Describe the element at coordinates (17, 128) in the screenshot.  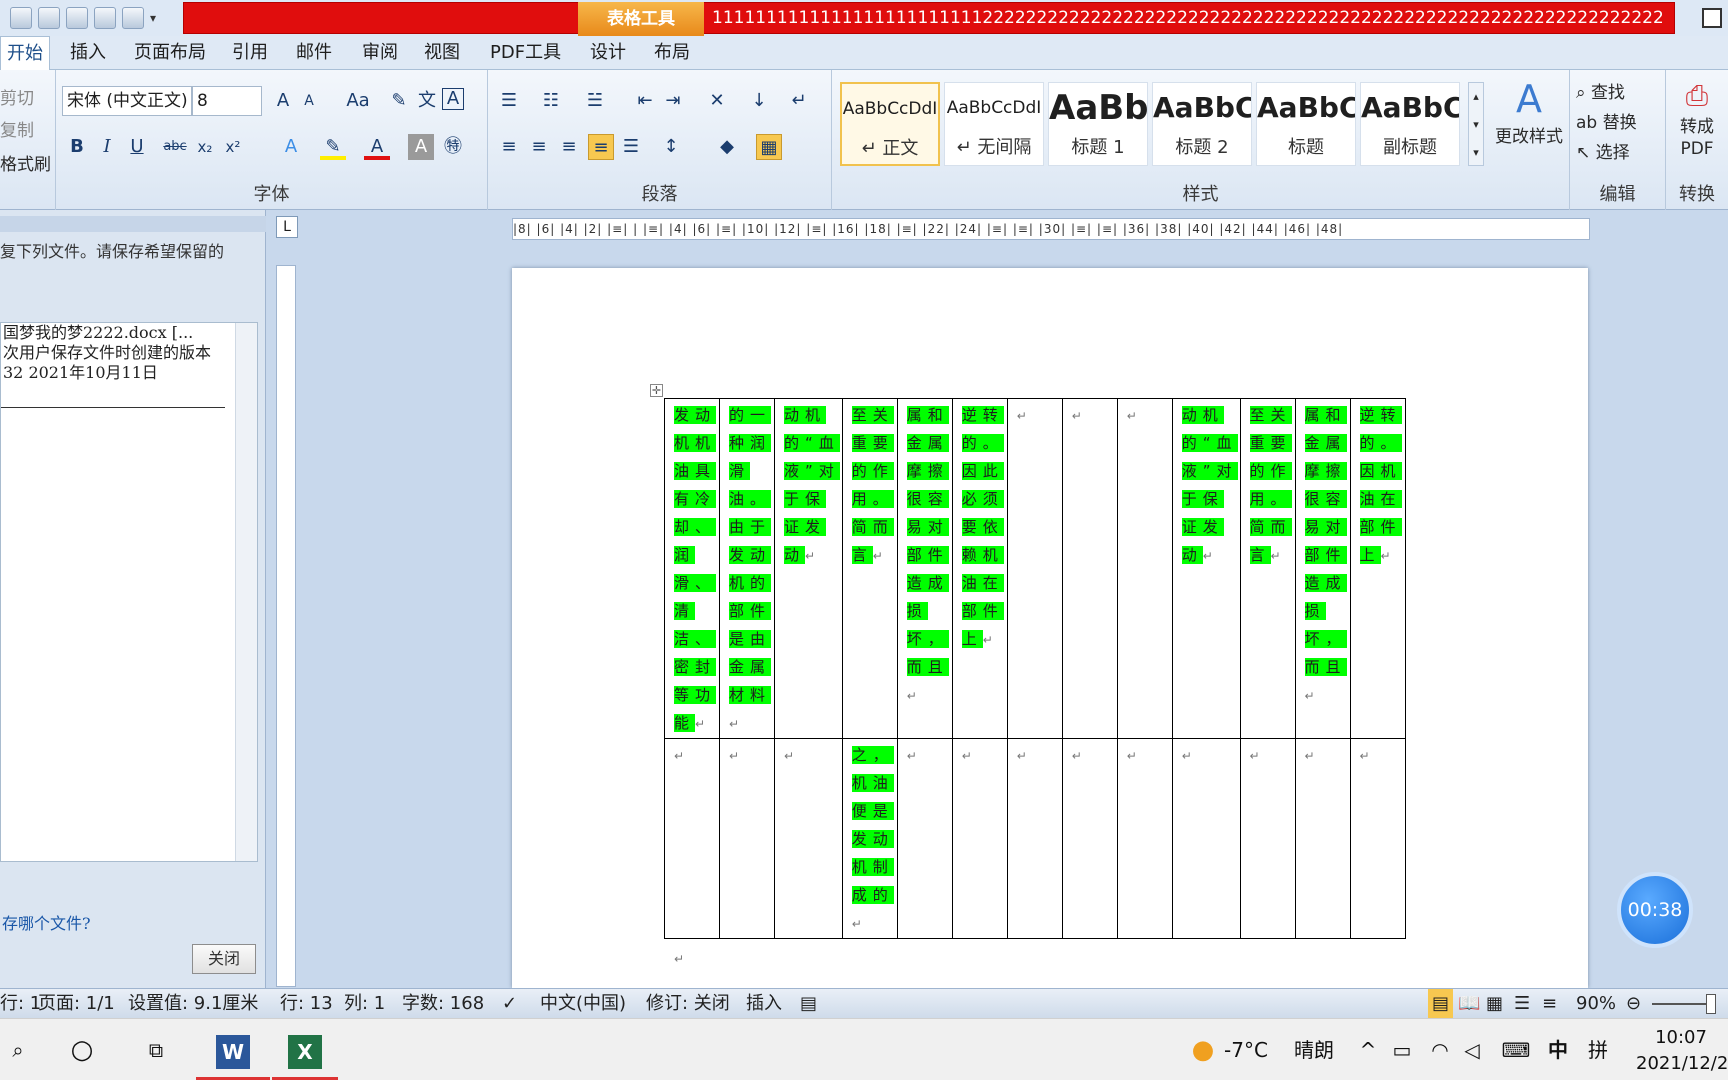
I see `copy-button: 复制` at that location.